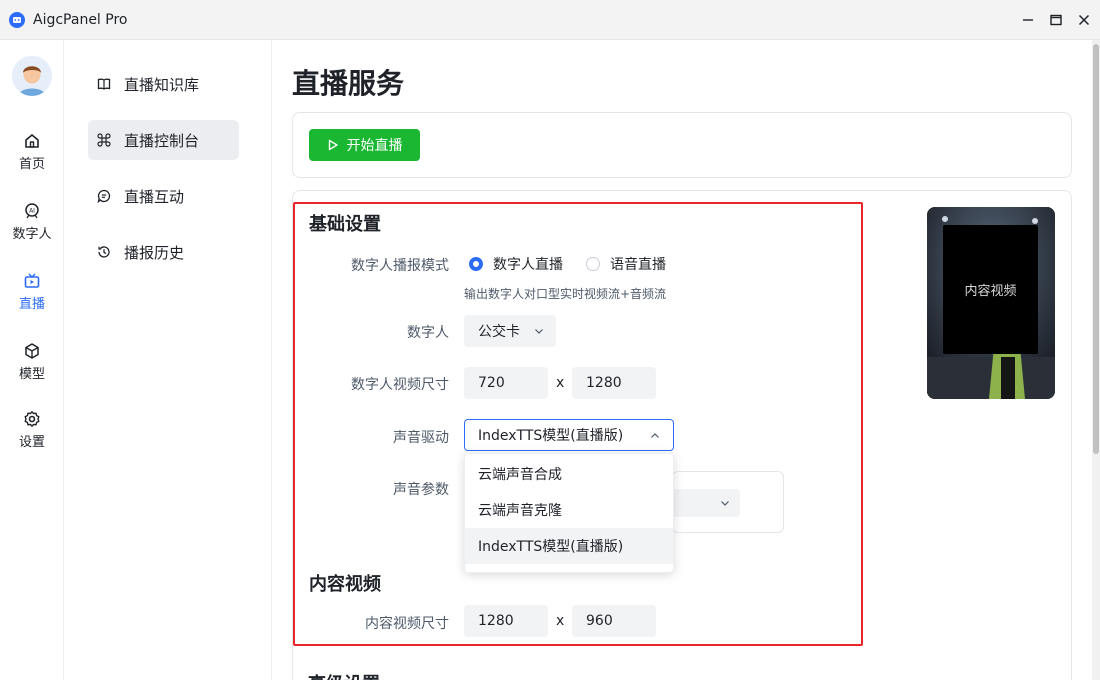 The image size is (1100, 680). I want to click on gear-icon, so click(32, 419).